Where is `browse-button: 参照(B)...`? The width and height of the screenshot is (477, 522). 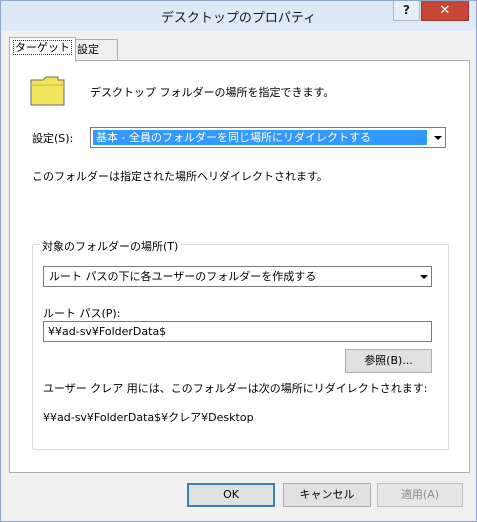
browse-button: 参照(B)... is located at coordinates (388, 361).